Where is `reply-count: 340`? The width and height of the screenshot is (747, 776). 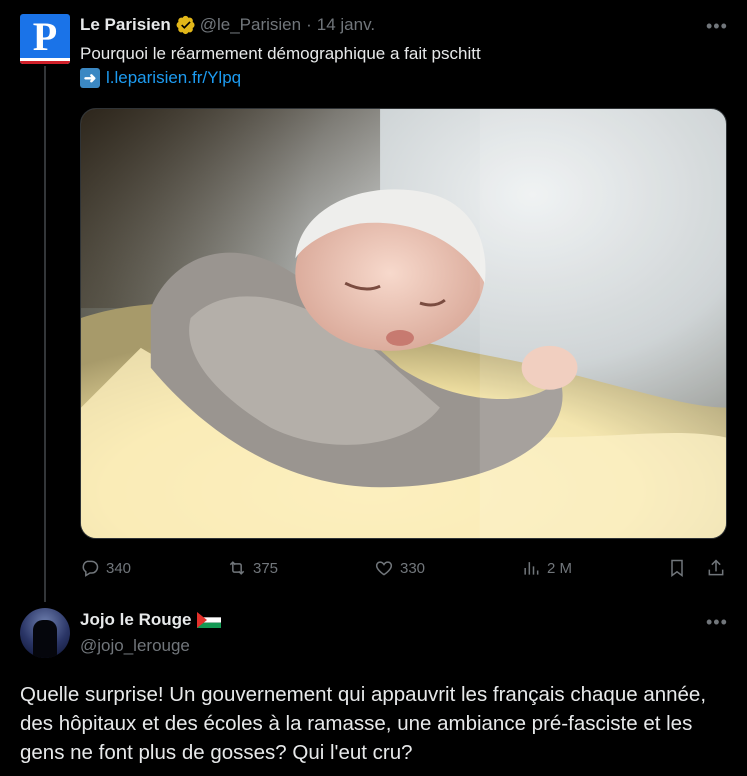
reply-count: 340 is located at coordinates (119, 568).